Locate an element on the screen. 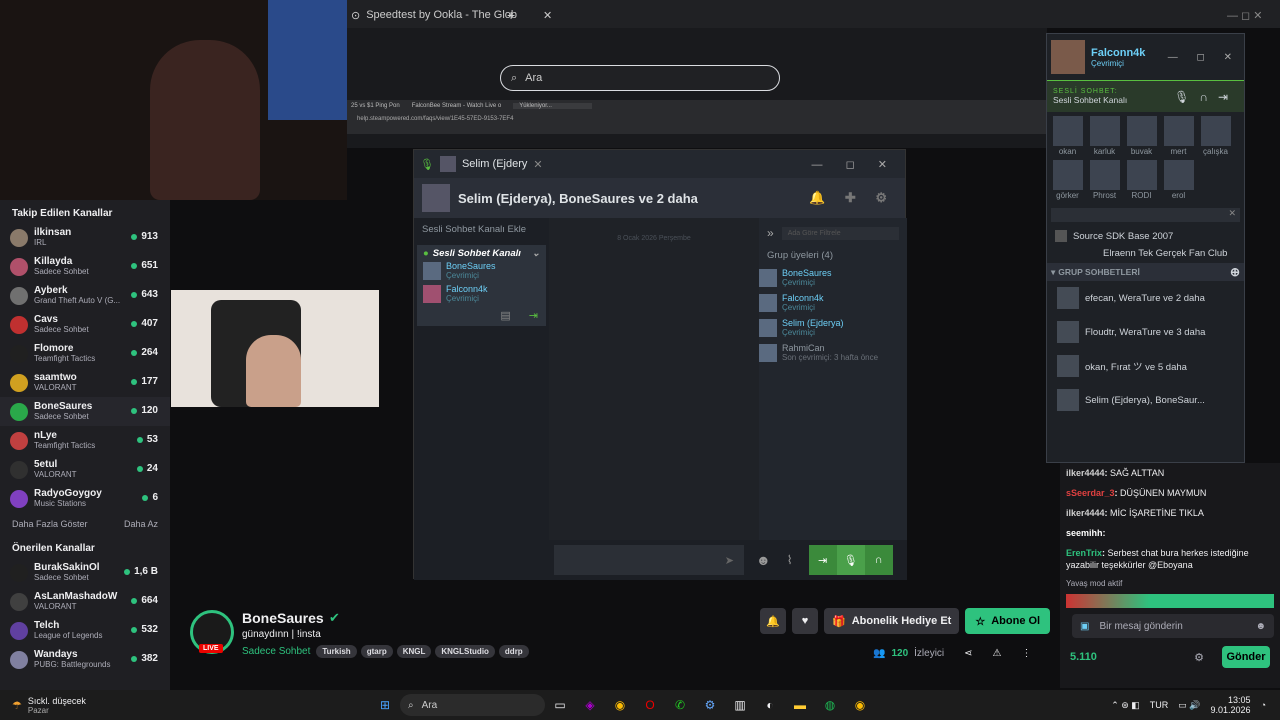 The image size is (1280, 720). show-less-link: Daha Az is located at coordinates (141, 524).